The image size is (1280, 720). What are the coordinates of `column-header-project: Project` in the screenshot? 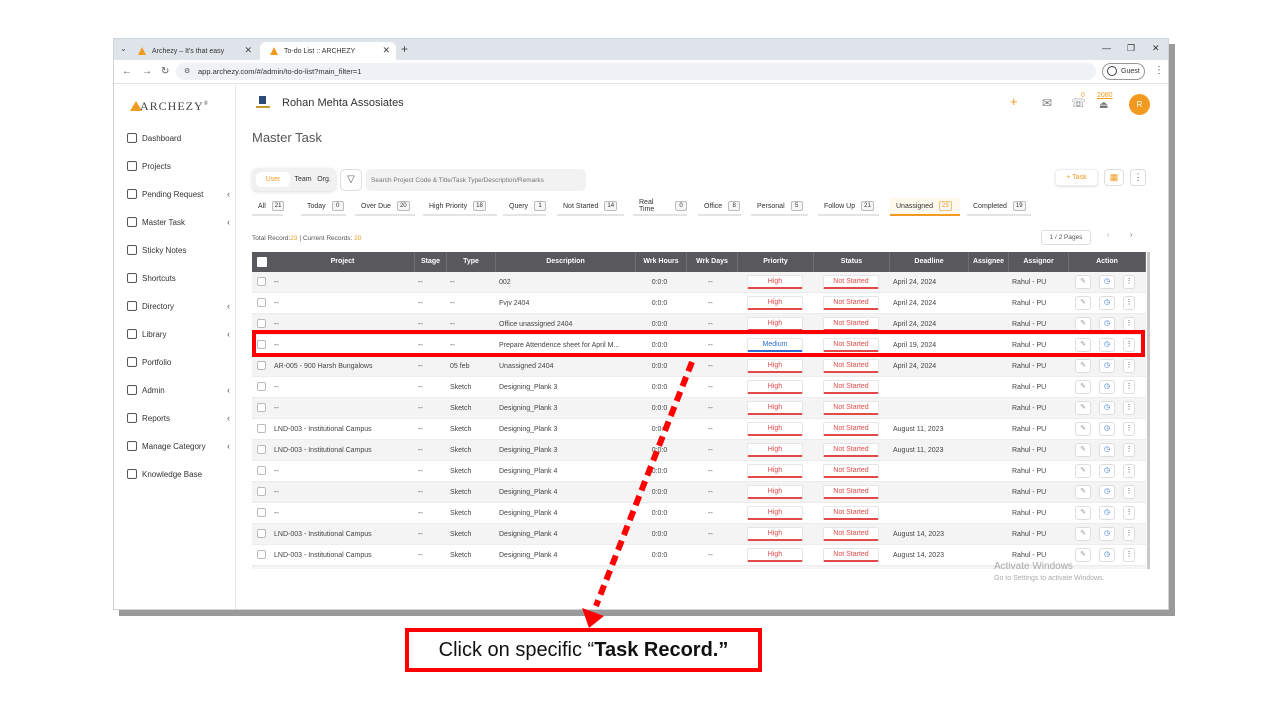 It's located at (343, 262).